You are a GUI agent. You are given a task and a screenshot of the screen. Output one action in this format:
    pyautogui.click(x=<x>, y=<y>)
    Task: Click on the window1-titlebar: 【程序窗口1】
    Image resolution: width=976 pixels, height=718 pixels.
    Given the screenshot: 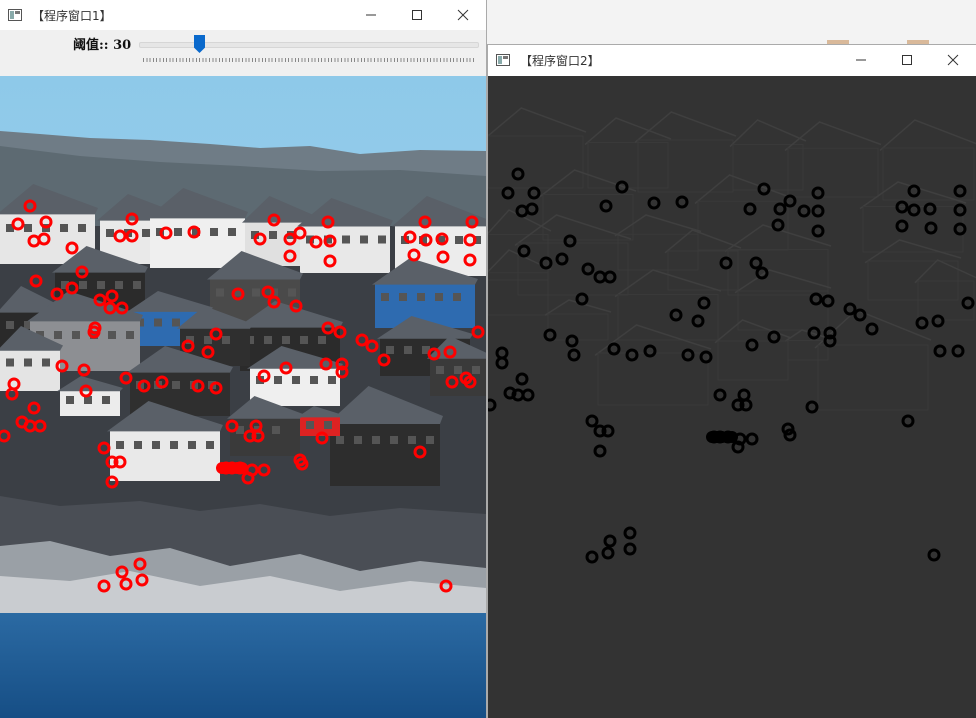 What is the action you would take?
    pyautogui.click(x=243, y=15)
    